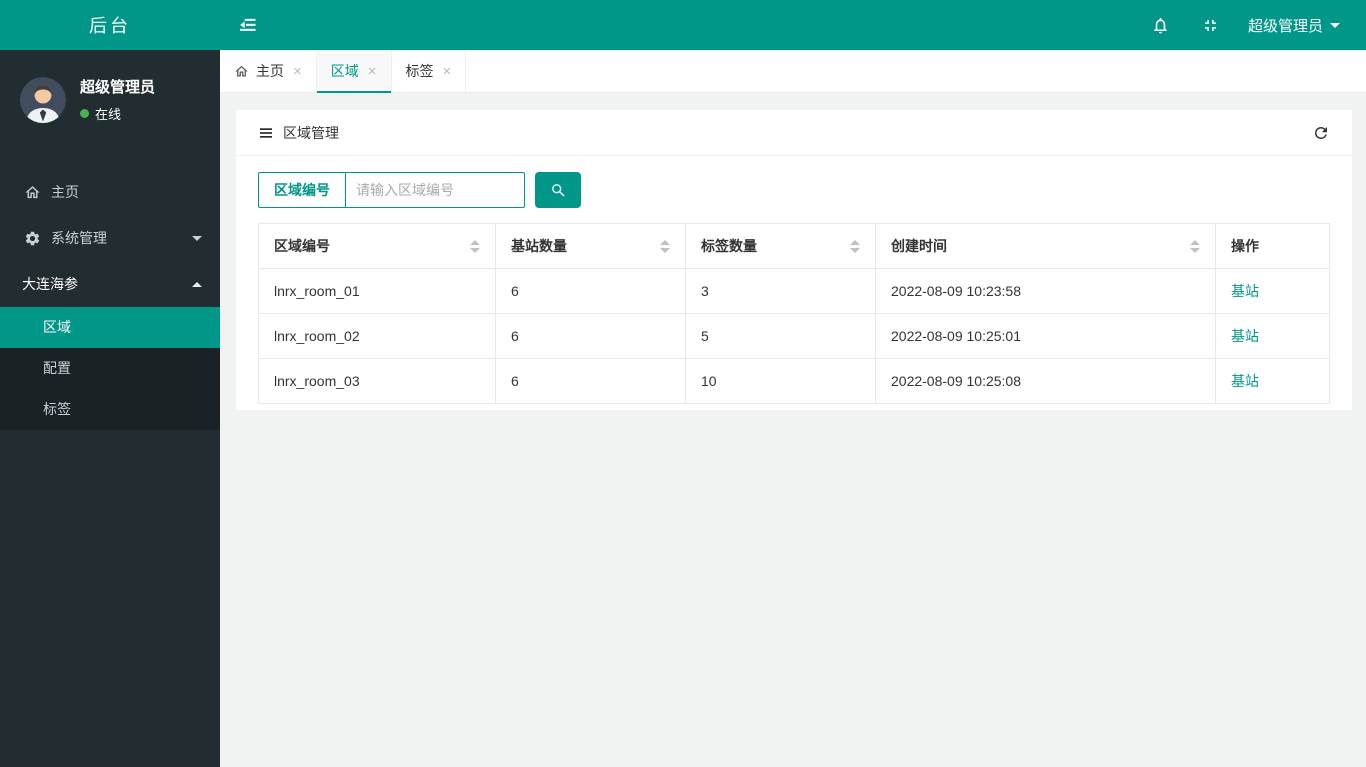  What do you see at coordinates (1321, 133) in the screenshot?
I see `refresh-icon` at bounding box center [1321, 133].